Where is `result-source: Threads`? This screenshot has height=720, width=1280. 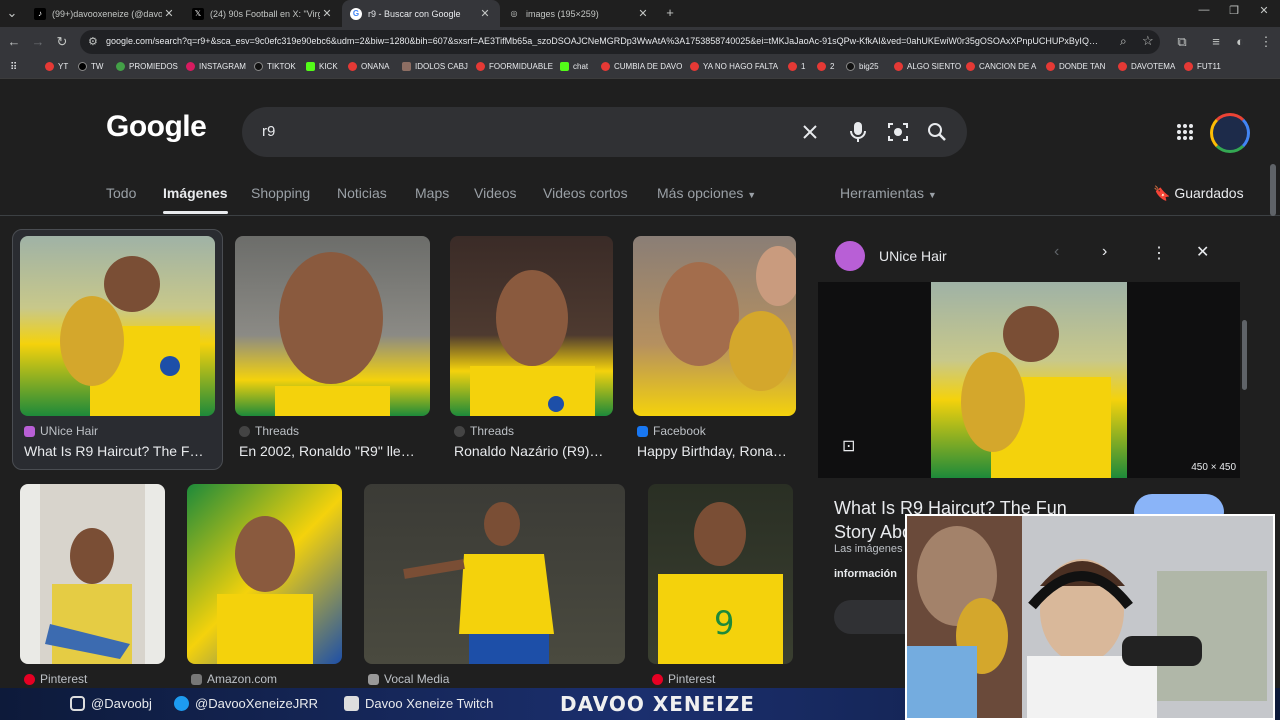 result-source: Threads is located at coordinates (269, 431).